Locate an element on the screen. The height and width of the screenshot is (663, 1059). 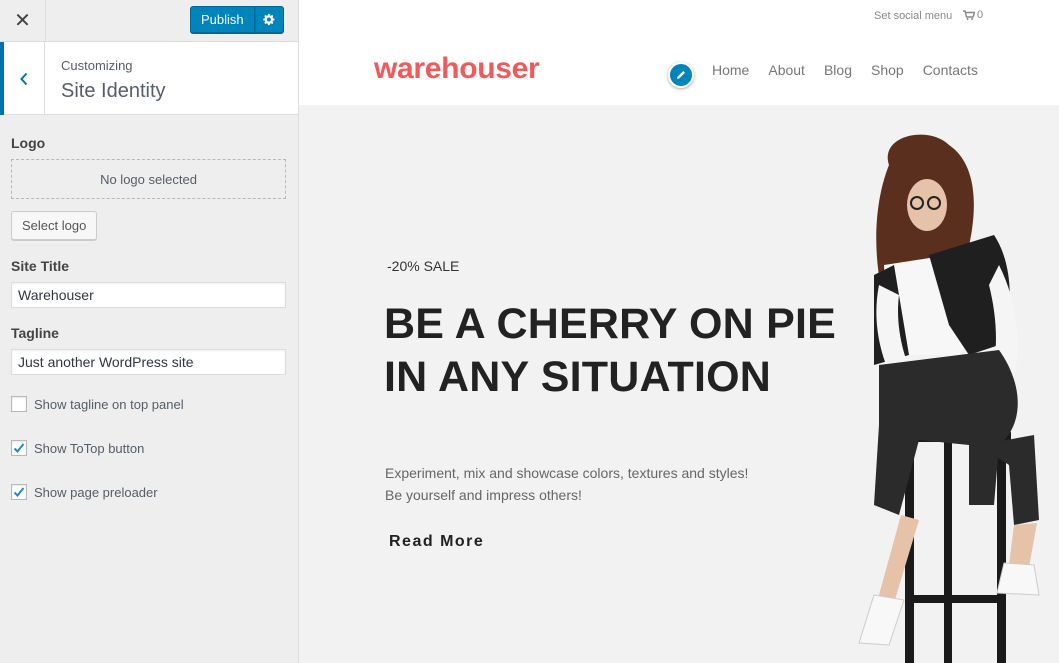
hero-sale-label: -20% SALE is located at coordinates (423, 266).